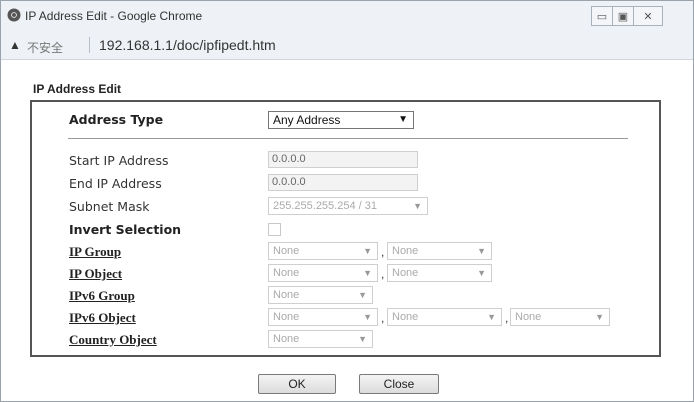  I want to click on minimize-button: ▭, so click(602, 16).